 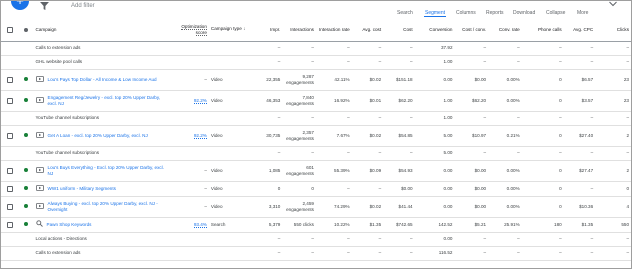 What do you see at coordinates (434, 118) in the screenshot?
I see `conversions-cell: 1.00` at bounding box center [434, 118].